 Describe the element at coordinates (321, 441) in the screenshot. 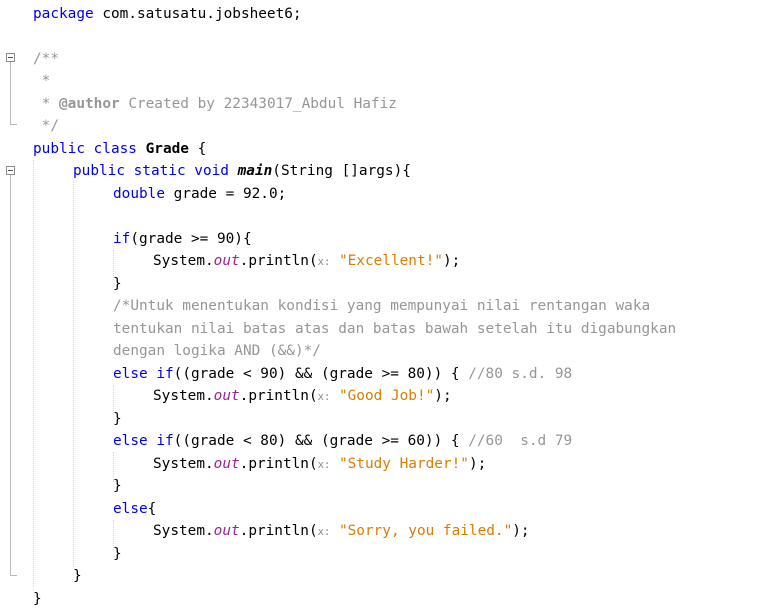

I see `condition: ((grade < 80) && (grade >= 60)) {` at that location.